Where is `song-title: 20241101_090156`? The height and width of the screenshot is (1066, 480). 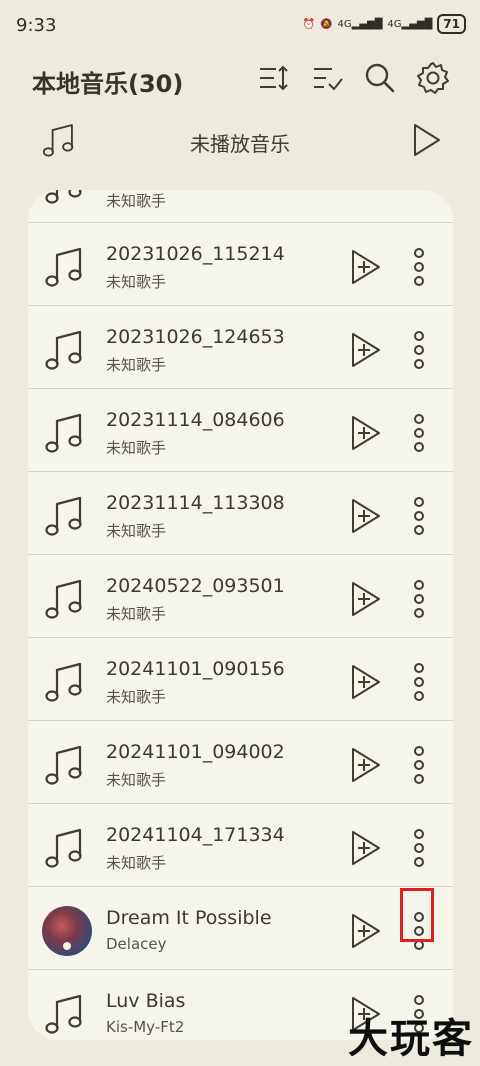 song-title: 20241101_090156 is located at coordinates (195, 669).